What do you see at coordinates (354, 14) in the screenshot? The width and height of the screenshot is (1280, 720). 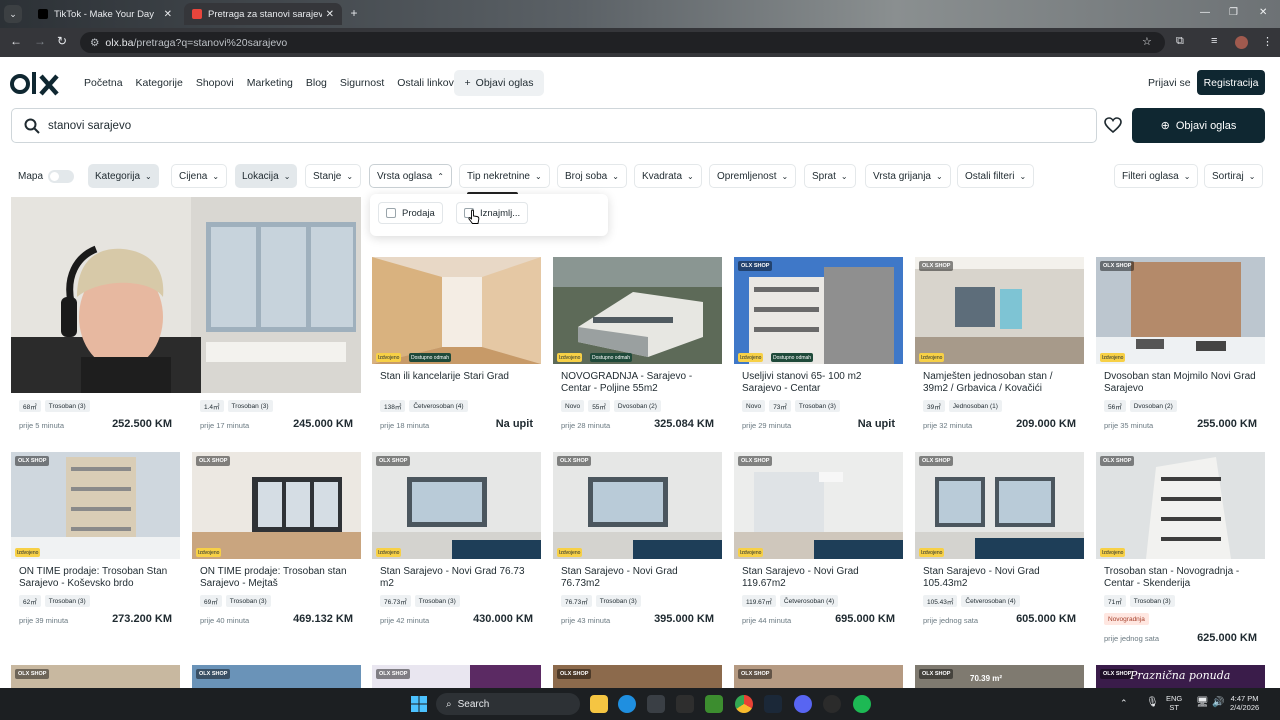 I see `new-tab-button: +` at bounding box center [354, 14].